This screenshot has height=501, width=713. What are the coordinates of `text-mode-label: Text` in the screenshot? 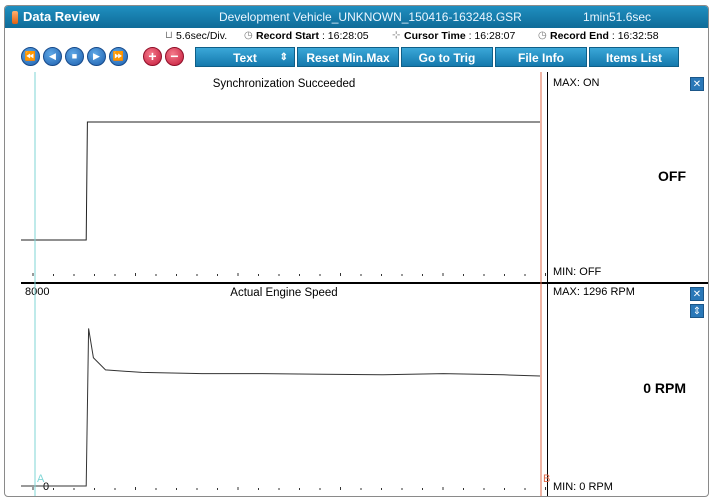 It's located at (245, 58).